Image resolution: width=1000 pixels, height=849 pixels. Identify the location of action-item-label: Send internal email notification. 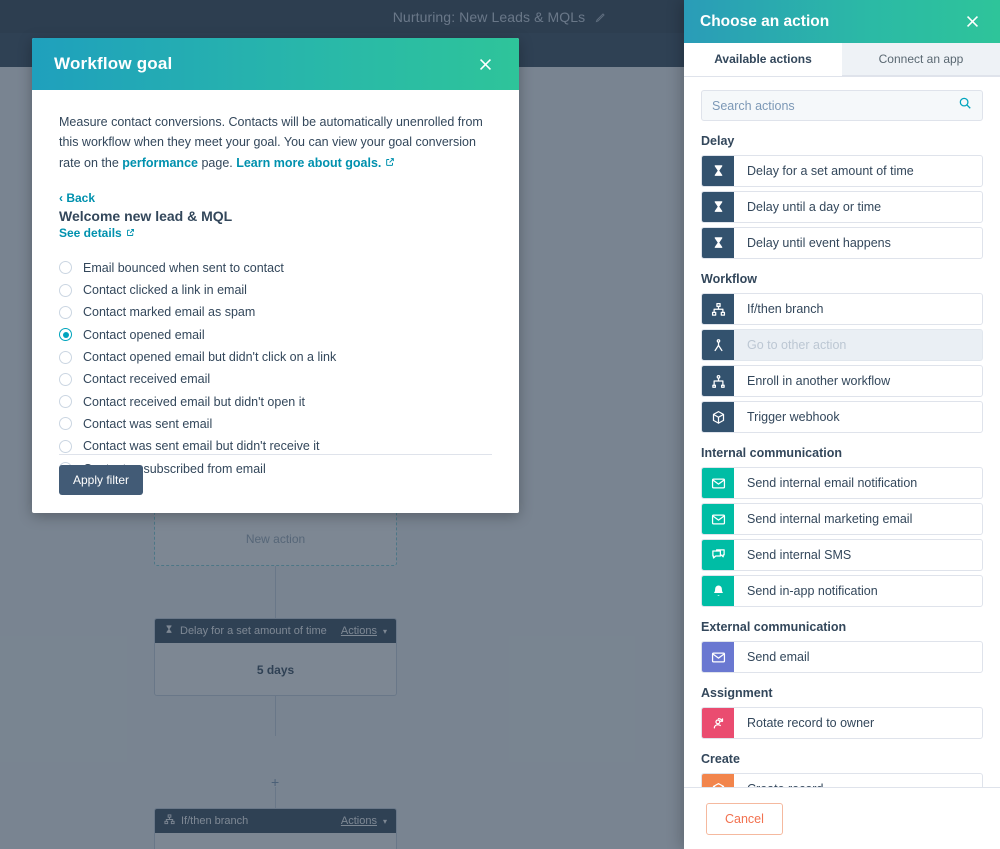
(832, 483).